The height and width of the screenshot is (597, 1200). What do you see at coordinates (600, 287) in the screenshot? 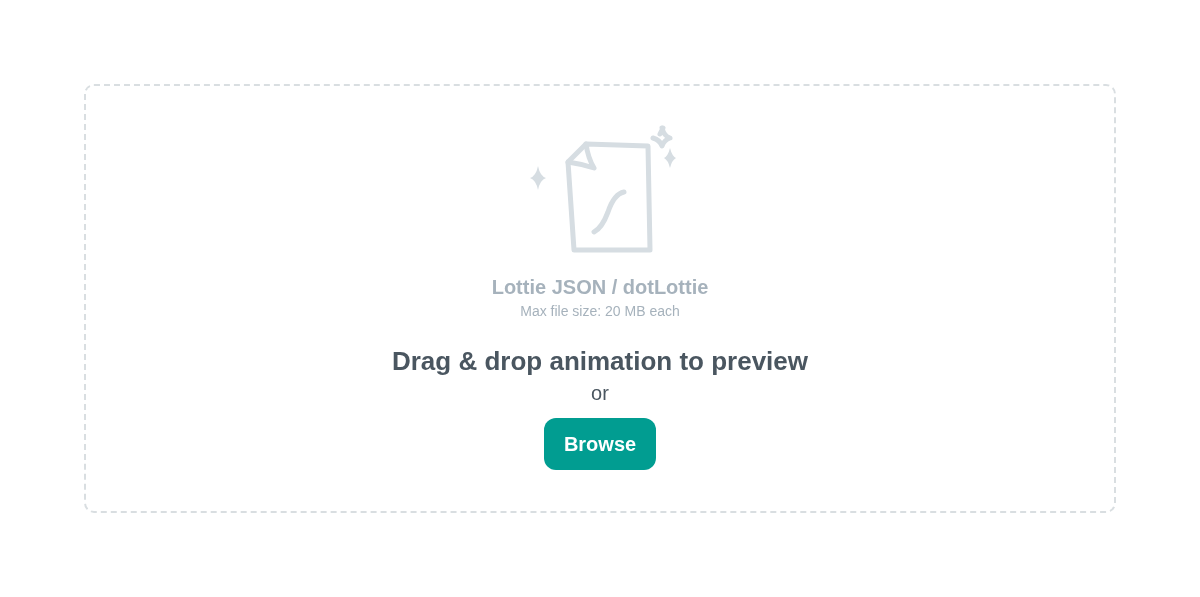
I see `format-title: Lottie JSON / dotLottie` at bounding box center [600, 287].